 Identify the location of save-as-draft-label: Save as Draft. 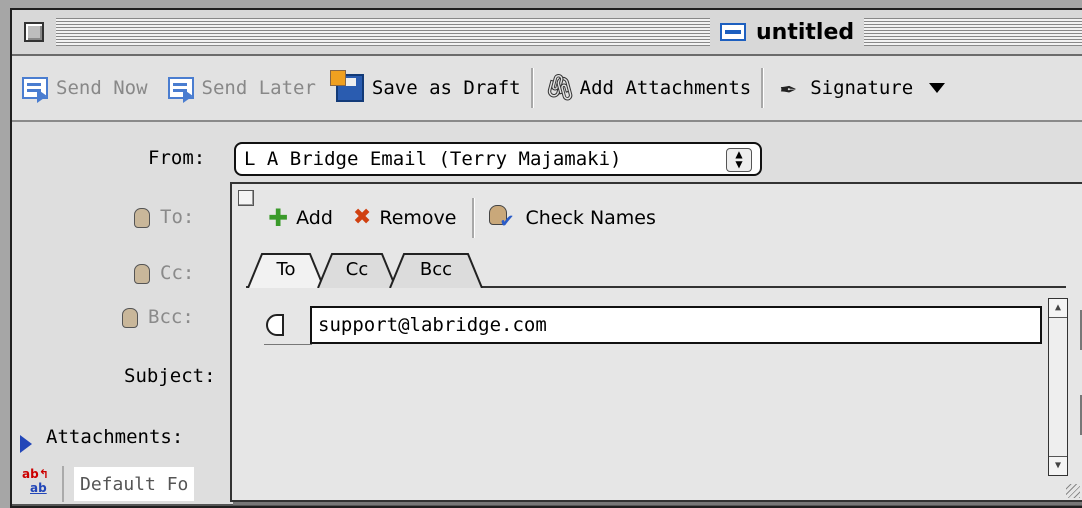
(446, 88).